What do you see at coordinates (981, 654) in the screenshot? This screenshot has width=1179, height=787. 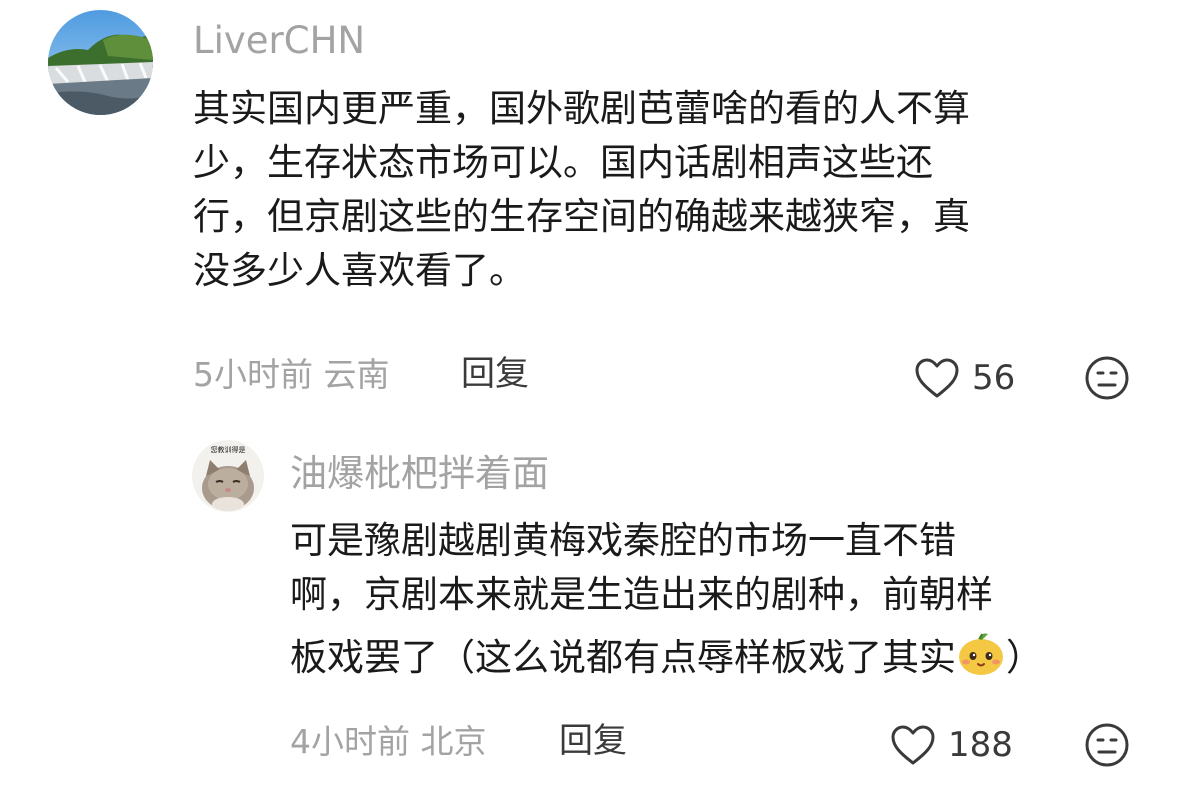 I see `shy-fruit-emoji-icon` at bounding box center [981, 654].